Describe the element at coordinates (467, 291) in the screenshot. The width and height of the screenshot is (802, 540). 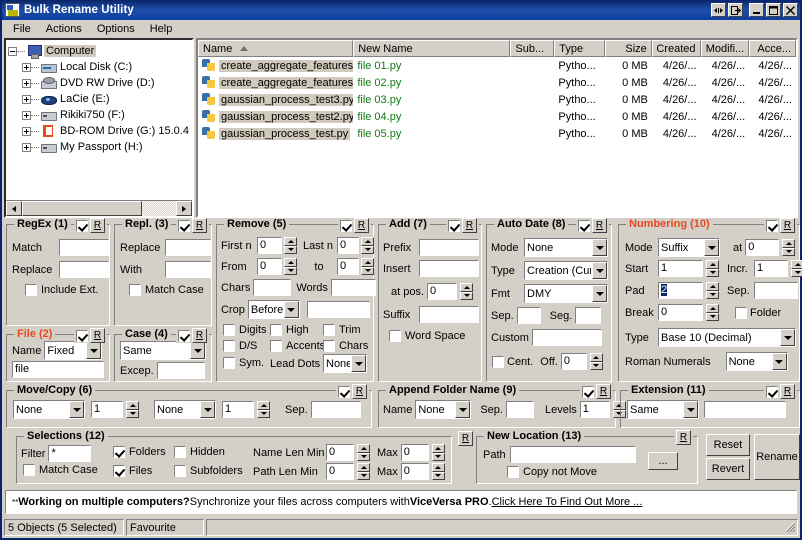
I see `add-at-pos-stepper` at that location.